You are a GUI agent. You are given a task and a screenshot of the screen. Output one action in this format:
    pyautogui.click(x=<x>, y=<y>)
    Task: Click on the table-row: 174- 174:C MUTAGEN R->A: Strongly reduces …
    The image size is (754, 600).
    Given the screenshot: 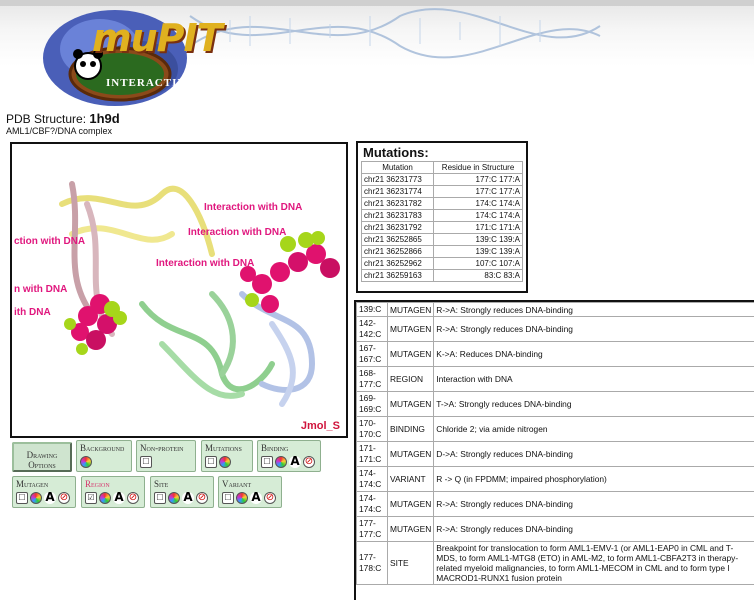 What is the action you would take?
    pyautogui.click(x=555, y=504)
    